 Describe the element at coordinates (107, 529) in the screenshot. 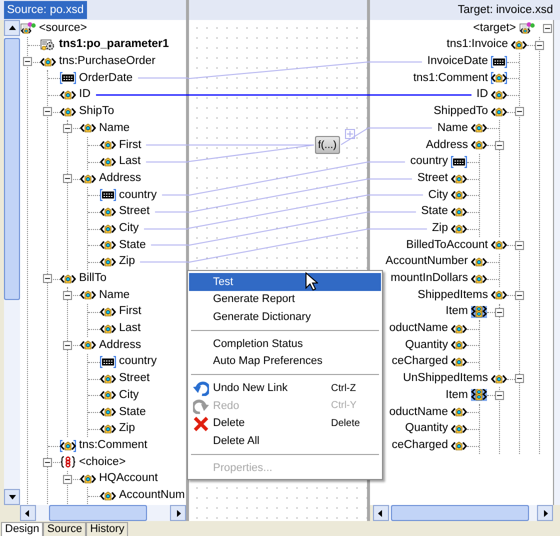

I see `tab: History` at that location.